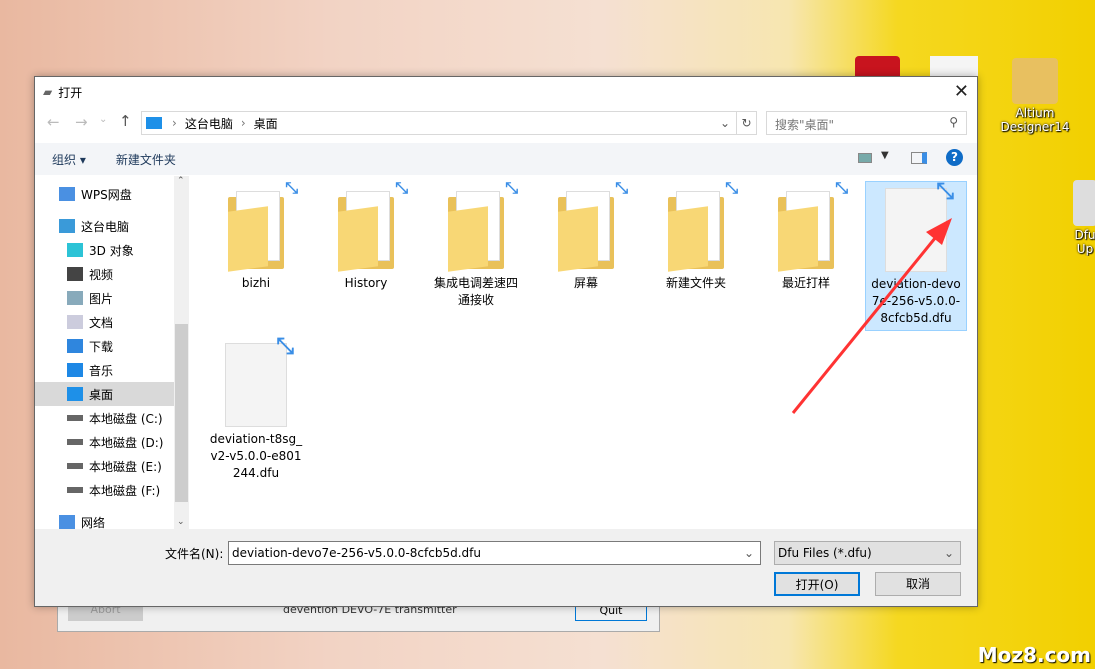 The image size is (1095, 669). I want to click on annotation-arrow, so click(871, 316).